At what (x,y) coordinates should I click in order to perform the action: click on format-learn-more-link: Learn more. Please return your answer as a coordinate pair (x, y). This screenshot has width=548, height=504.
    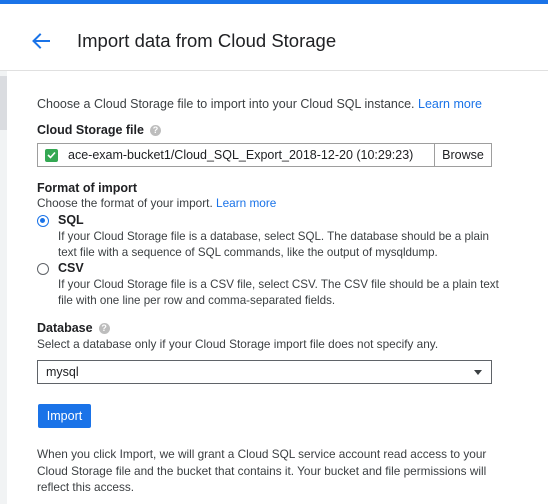
    Looking at the image, I should click on (246, 203).